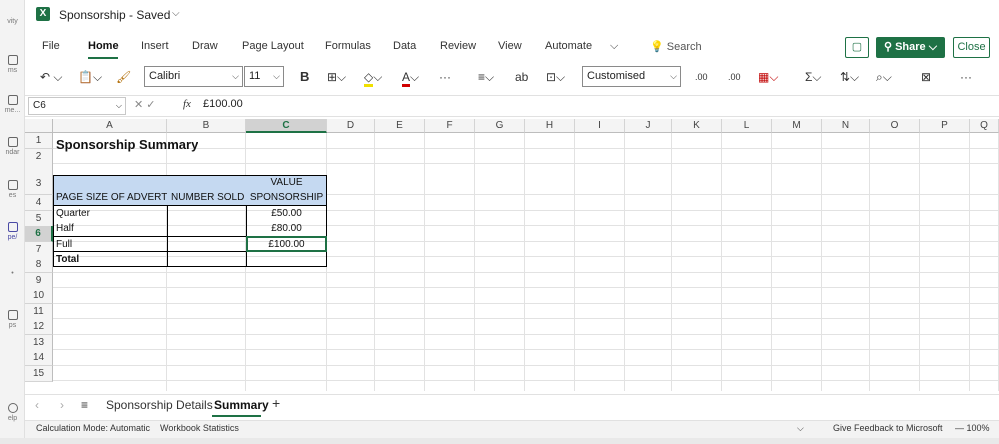 This screenshot has width=999, height=444. What do you see at coordinates (445, 77) in the screenshot?
I see `more-options-icon: ···` at bounding box center [445, 77].